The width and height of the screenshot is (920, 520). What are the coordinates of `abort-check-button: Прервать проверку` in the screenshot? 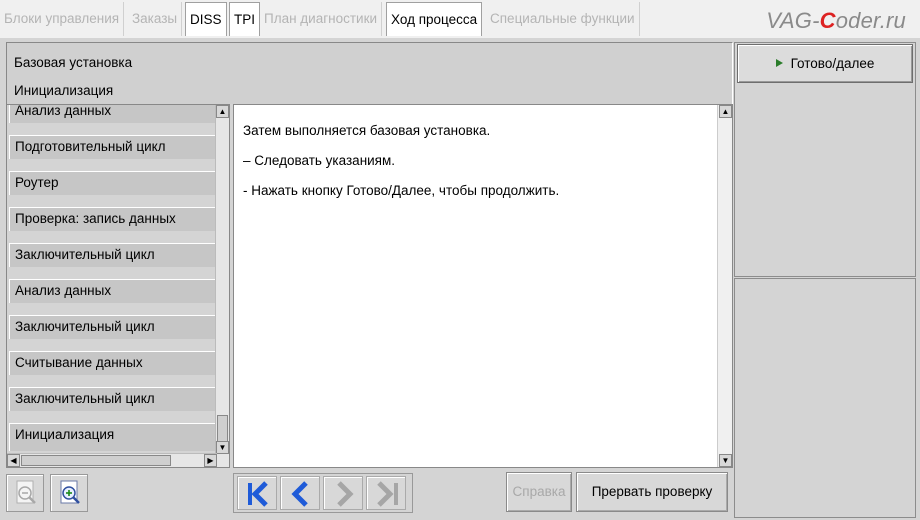 It's located at (652, 492).